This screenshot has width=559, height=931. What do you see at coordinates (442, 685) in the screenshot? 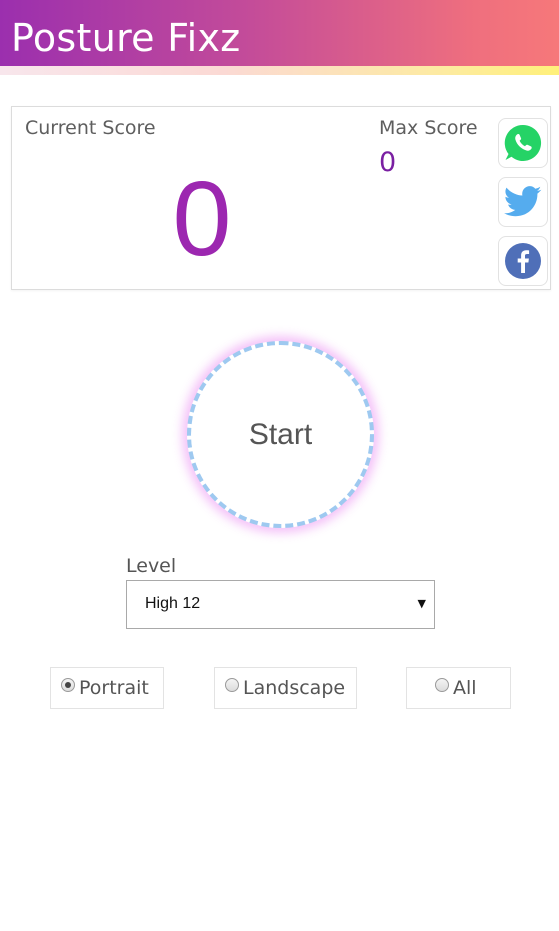
I see `all-radio` at bounding box center [442, 685].